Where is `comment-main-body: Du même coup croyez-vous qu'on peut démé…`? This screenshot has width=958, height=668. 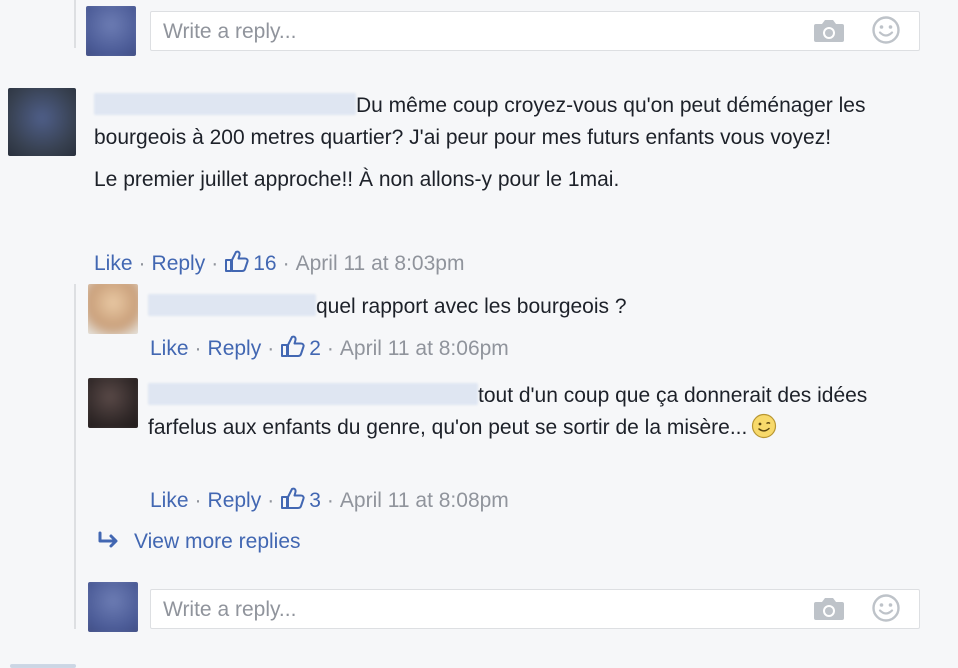 comment-main-body: Du même coup croyez-vous qu'on peut démé… is located at coordinates (514, 143).